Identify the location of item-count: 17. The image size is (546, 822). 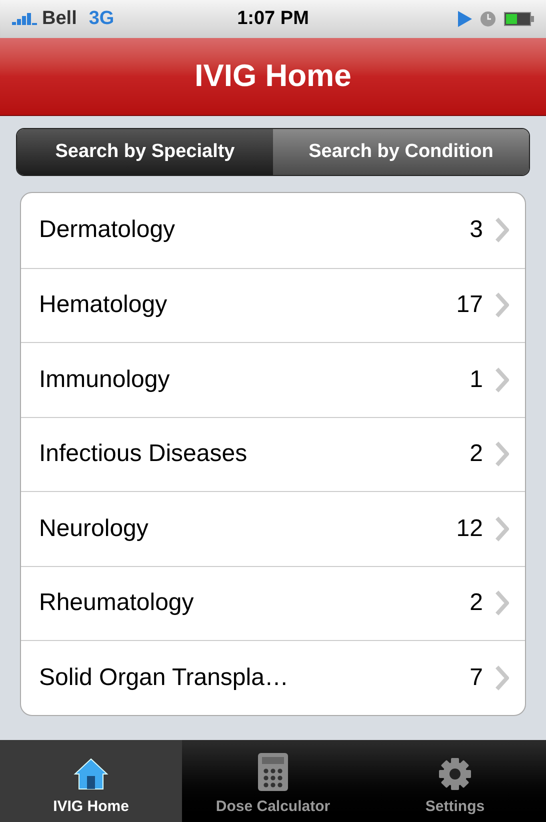
(469, 305).